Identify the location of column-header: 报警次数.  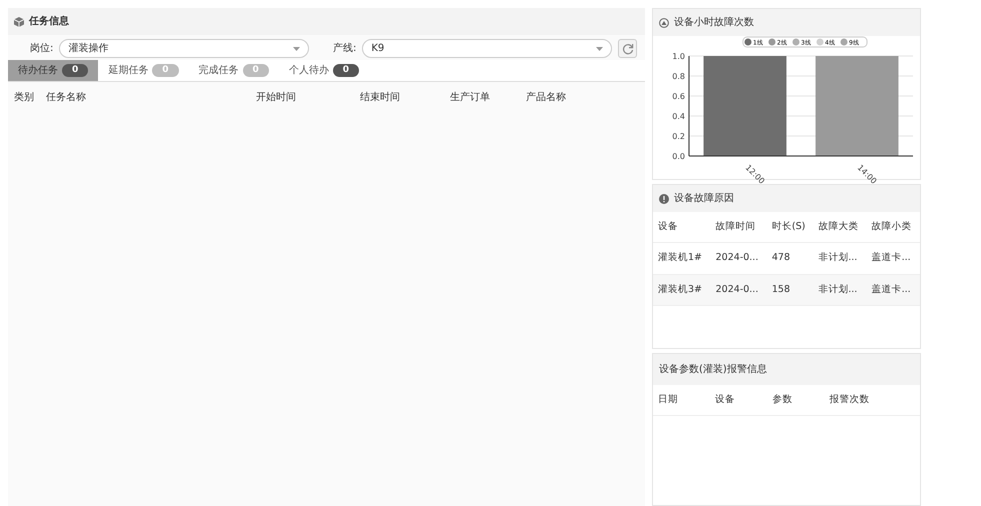
(872, 400).